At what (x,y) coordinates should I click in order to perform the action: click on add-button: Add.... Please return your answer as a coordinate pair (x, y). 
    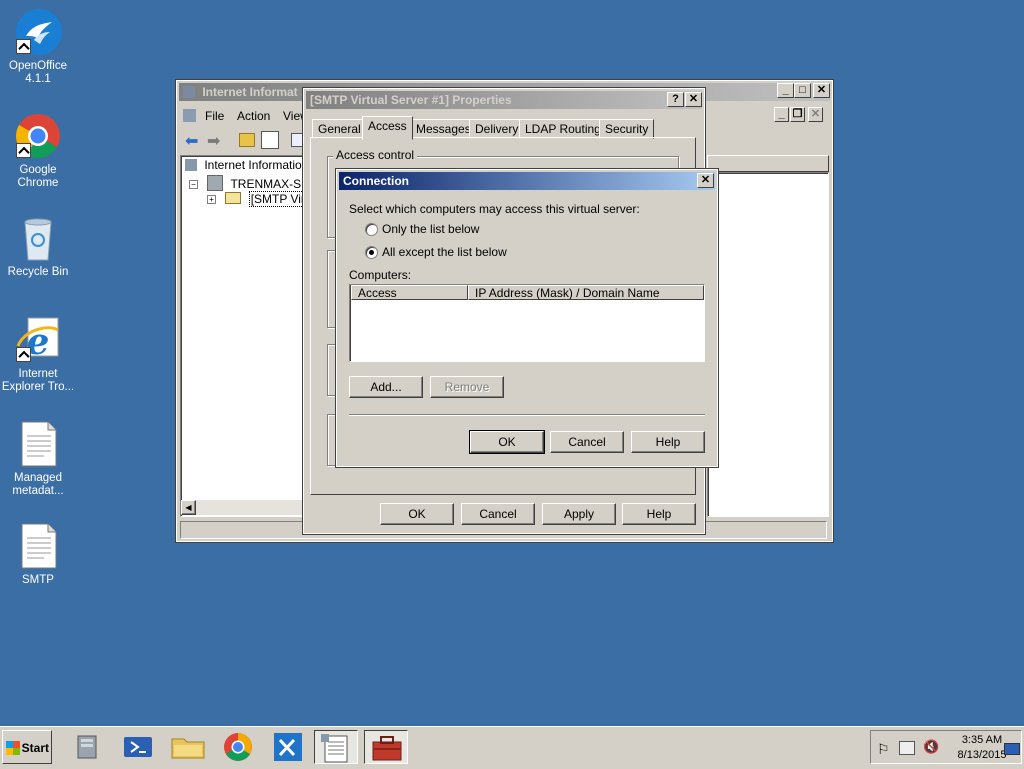
    Looking at the image, I should click on (386, 387).